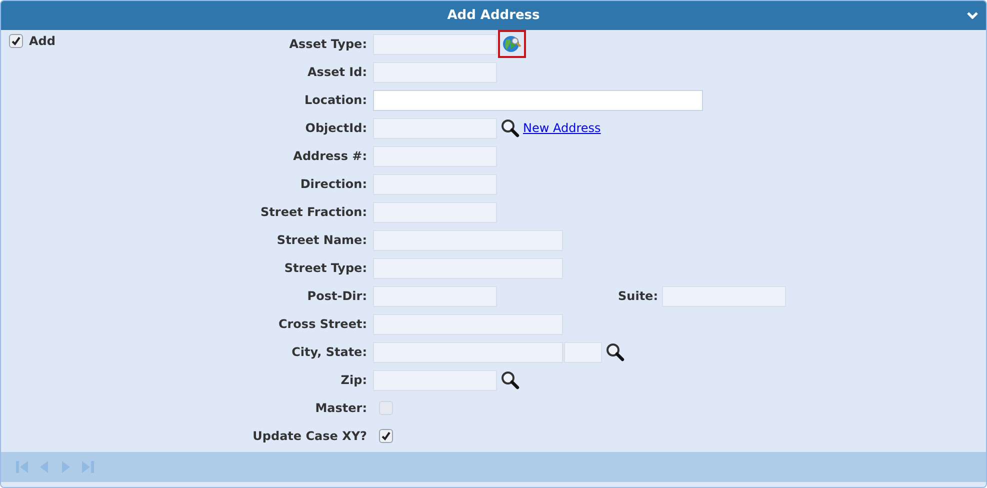 The height and width of the screenshot is (488, 987). I want to click on new-address-link: New Address, so click(562, 128).